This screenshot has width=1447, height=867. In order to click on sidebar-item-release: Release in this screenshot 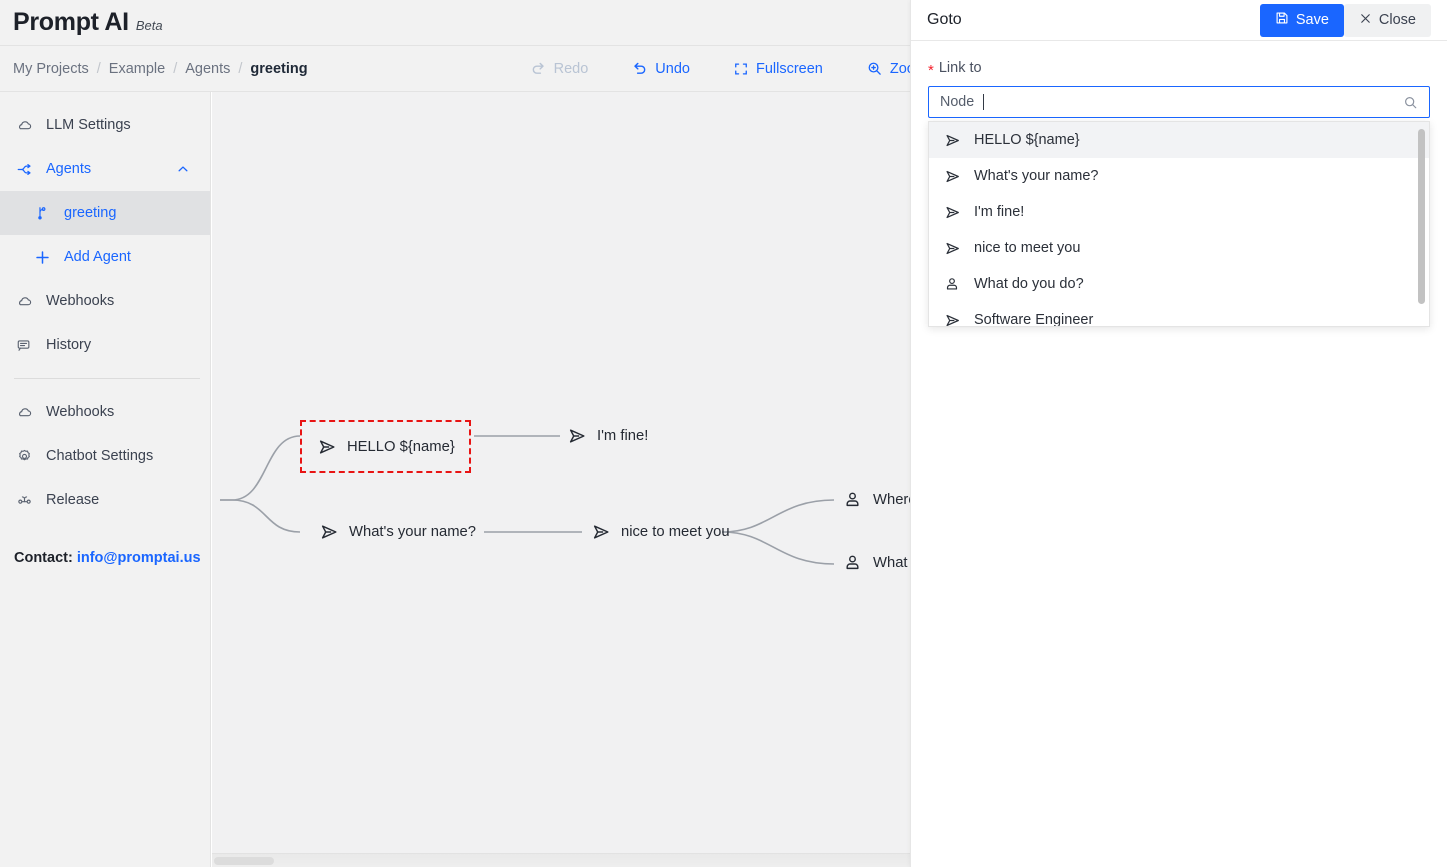, I will do `click(105, 500)`.